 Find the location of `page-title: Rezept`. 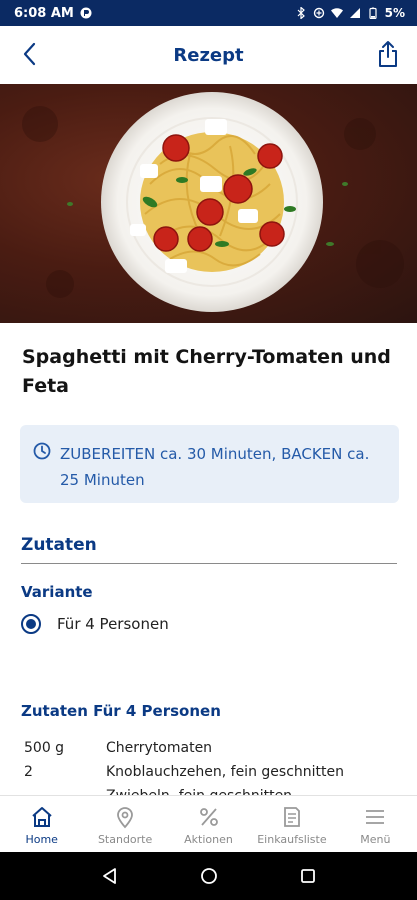

page-title: Rezept is located at coordinates (208, 55).